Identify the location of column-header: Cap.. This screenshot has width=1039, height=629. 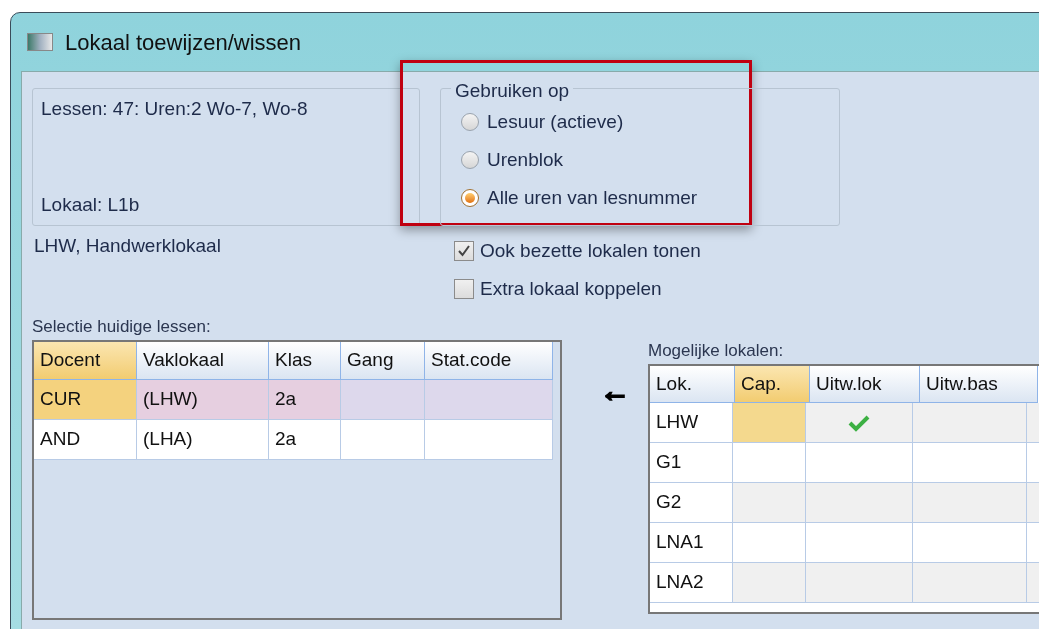
(772, 384).